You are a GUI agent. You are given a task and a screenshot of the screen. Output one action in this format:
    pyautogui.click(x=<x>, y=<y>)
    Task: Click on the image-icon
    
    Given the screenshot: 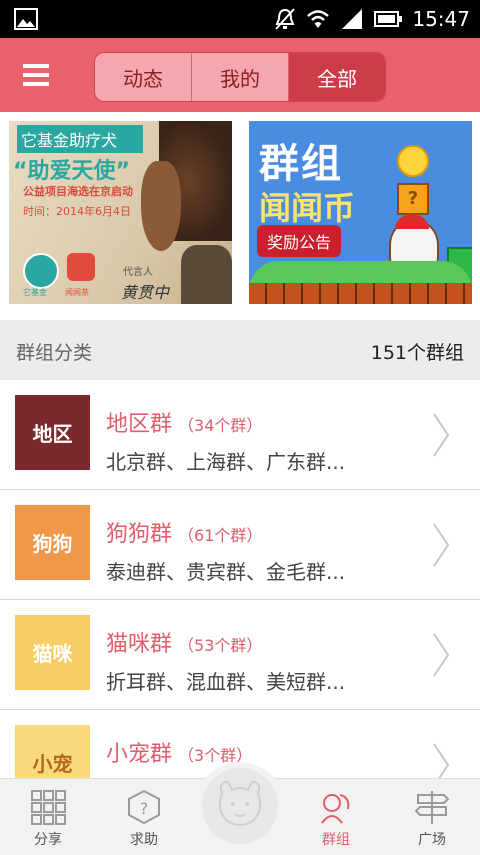 What is the action you would take?
    pyautogui.click(x=26, y=19)
    